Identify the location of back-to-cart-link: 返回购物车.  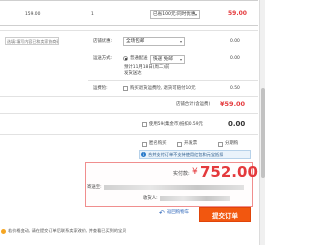
(178, 213).